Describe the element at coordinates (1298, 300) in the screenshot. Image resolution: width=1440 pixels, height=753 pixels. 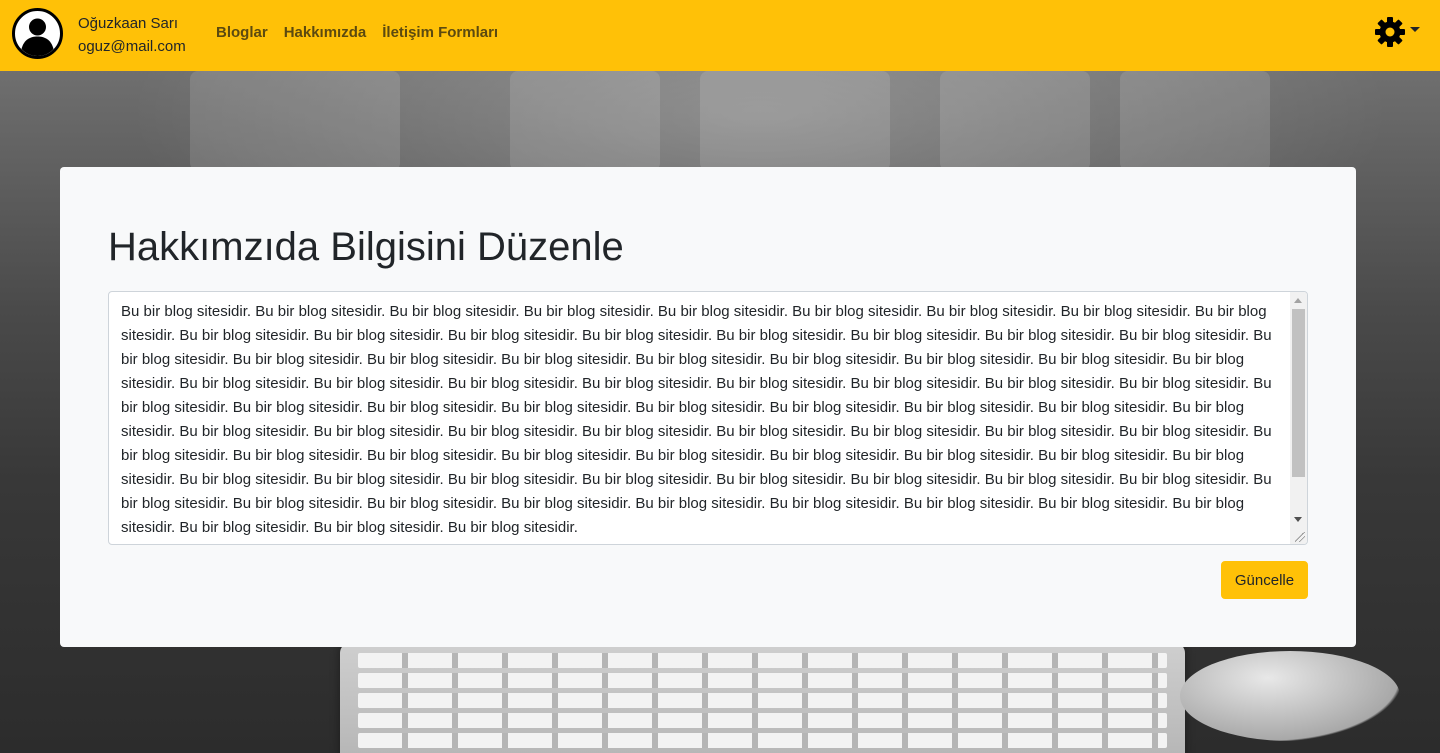
I see `scroll-up-icon` at that location.